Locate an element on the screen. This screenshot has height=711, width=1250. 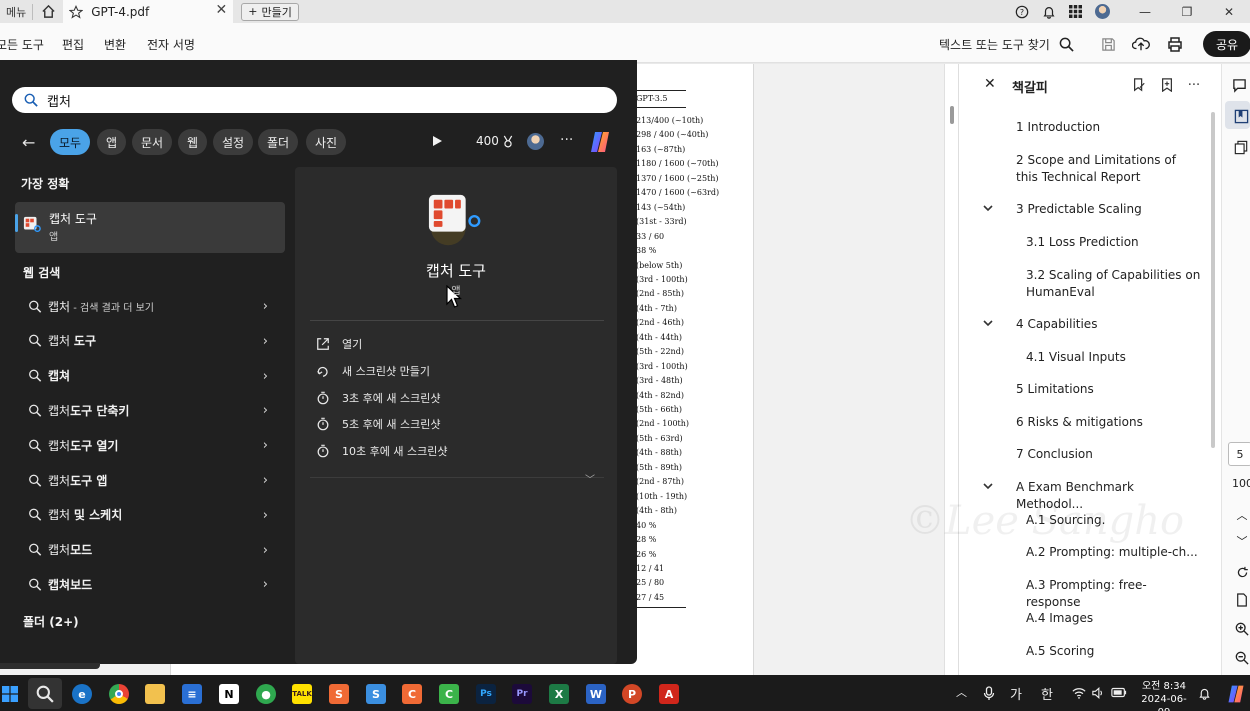
chrome-icon is located at coordinates (119, 694).